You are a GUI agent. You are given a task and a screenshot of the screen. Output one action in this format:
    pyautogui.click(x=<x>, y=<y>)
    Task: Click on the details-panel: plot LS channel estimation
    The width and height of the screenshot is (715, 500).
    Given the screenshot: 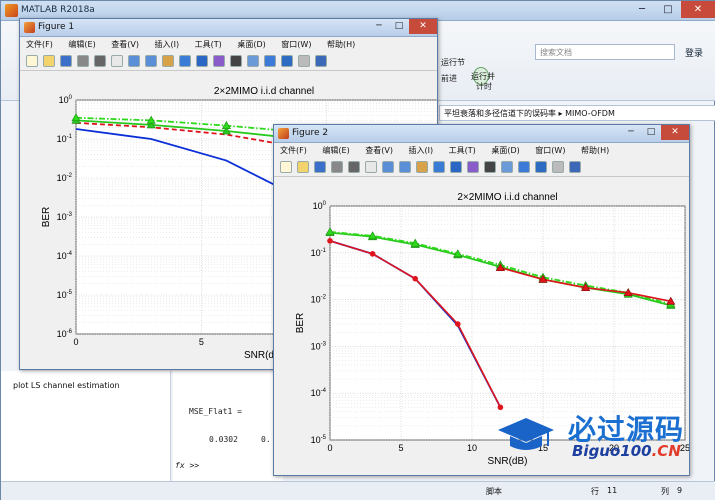 What is the action you would take?
    pyautogui.click(x=86, y=426)
    